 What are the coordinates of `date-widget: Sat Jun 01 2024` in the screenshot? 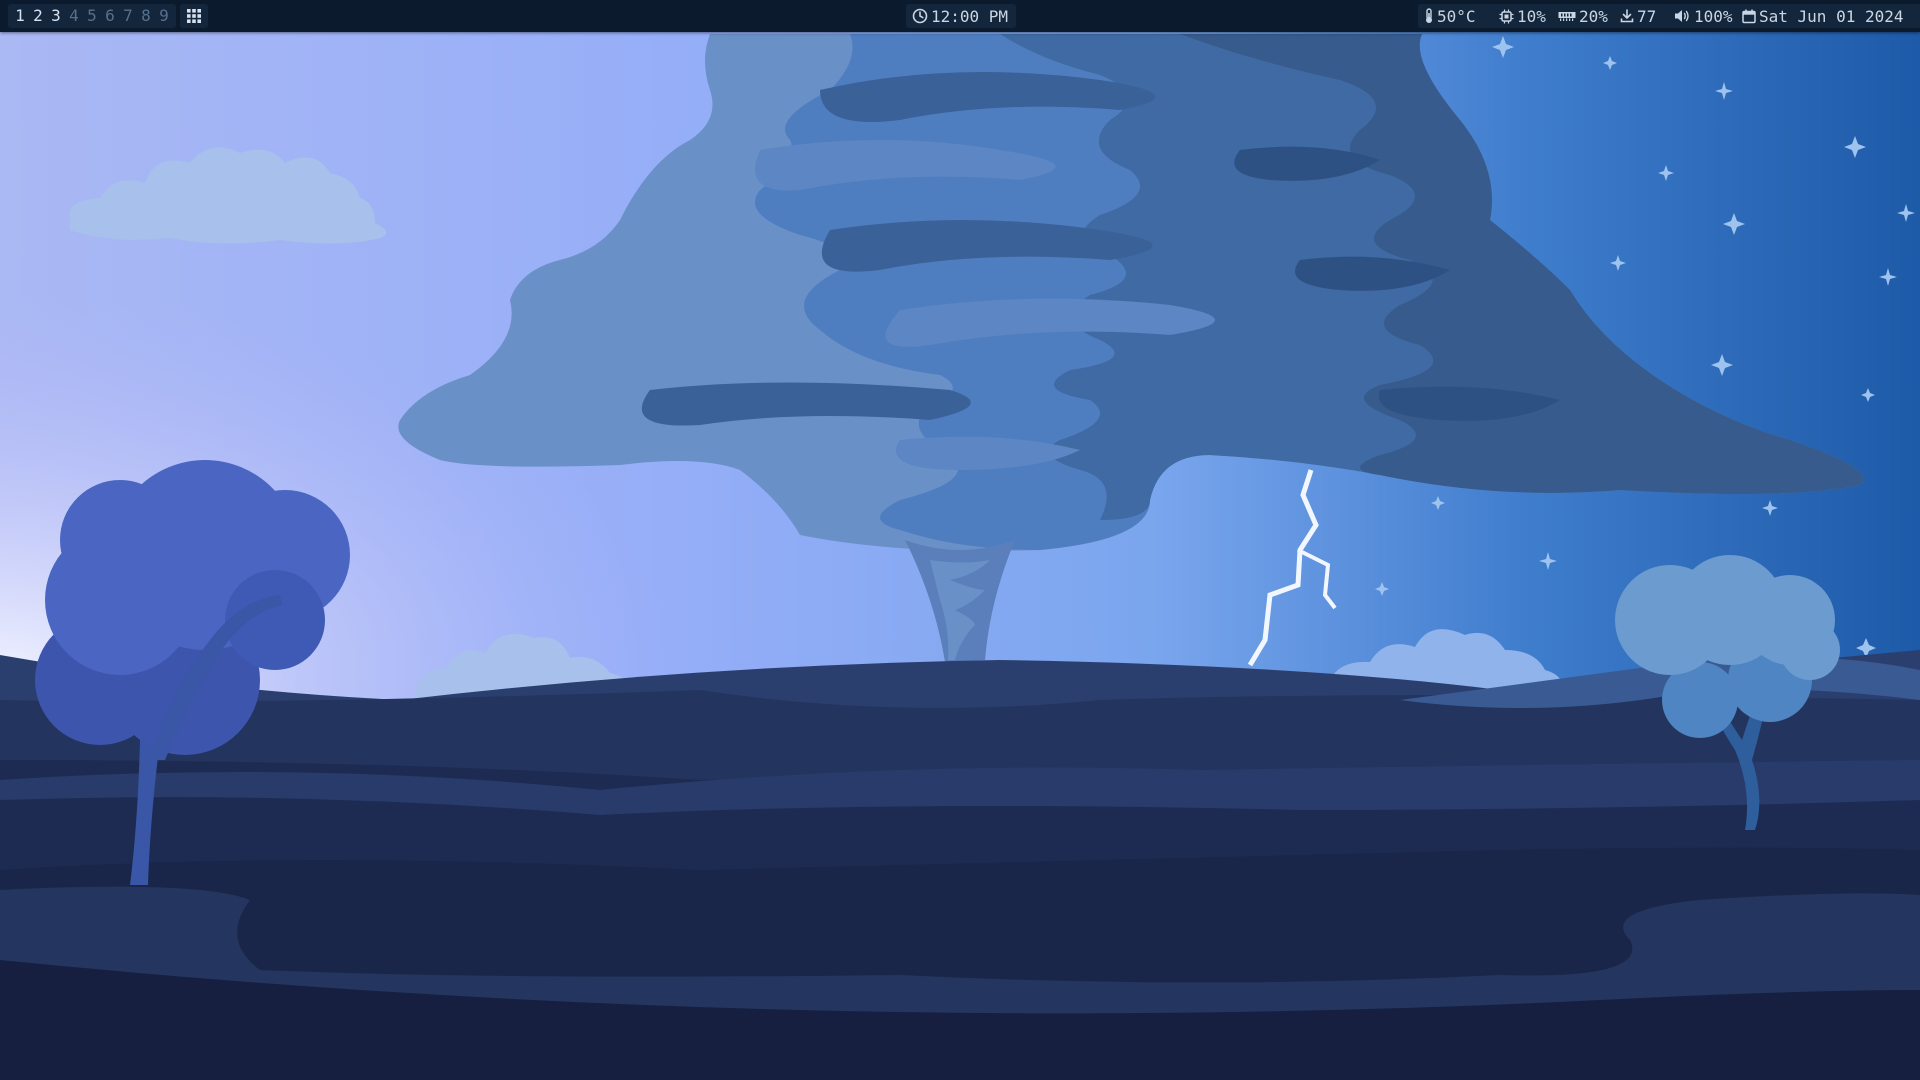 It's located at (1828, 16).